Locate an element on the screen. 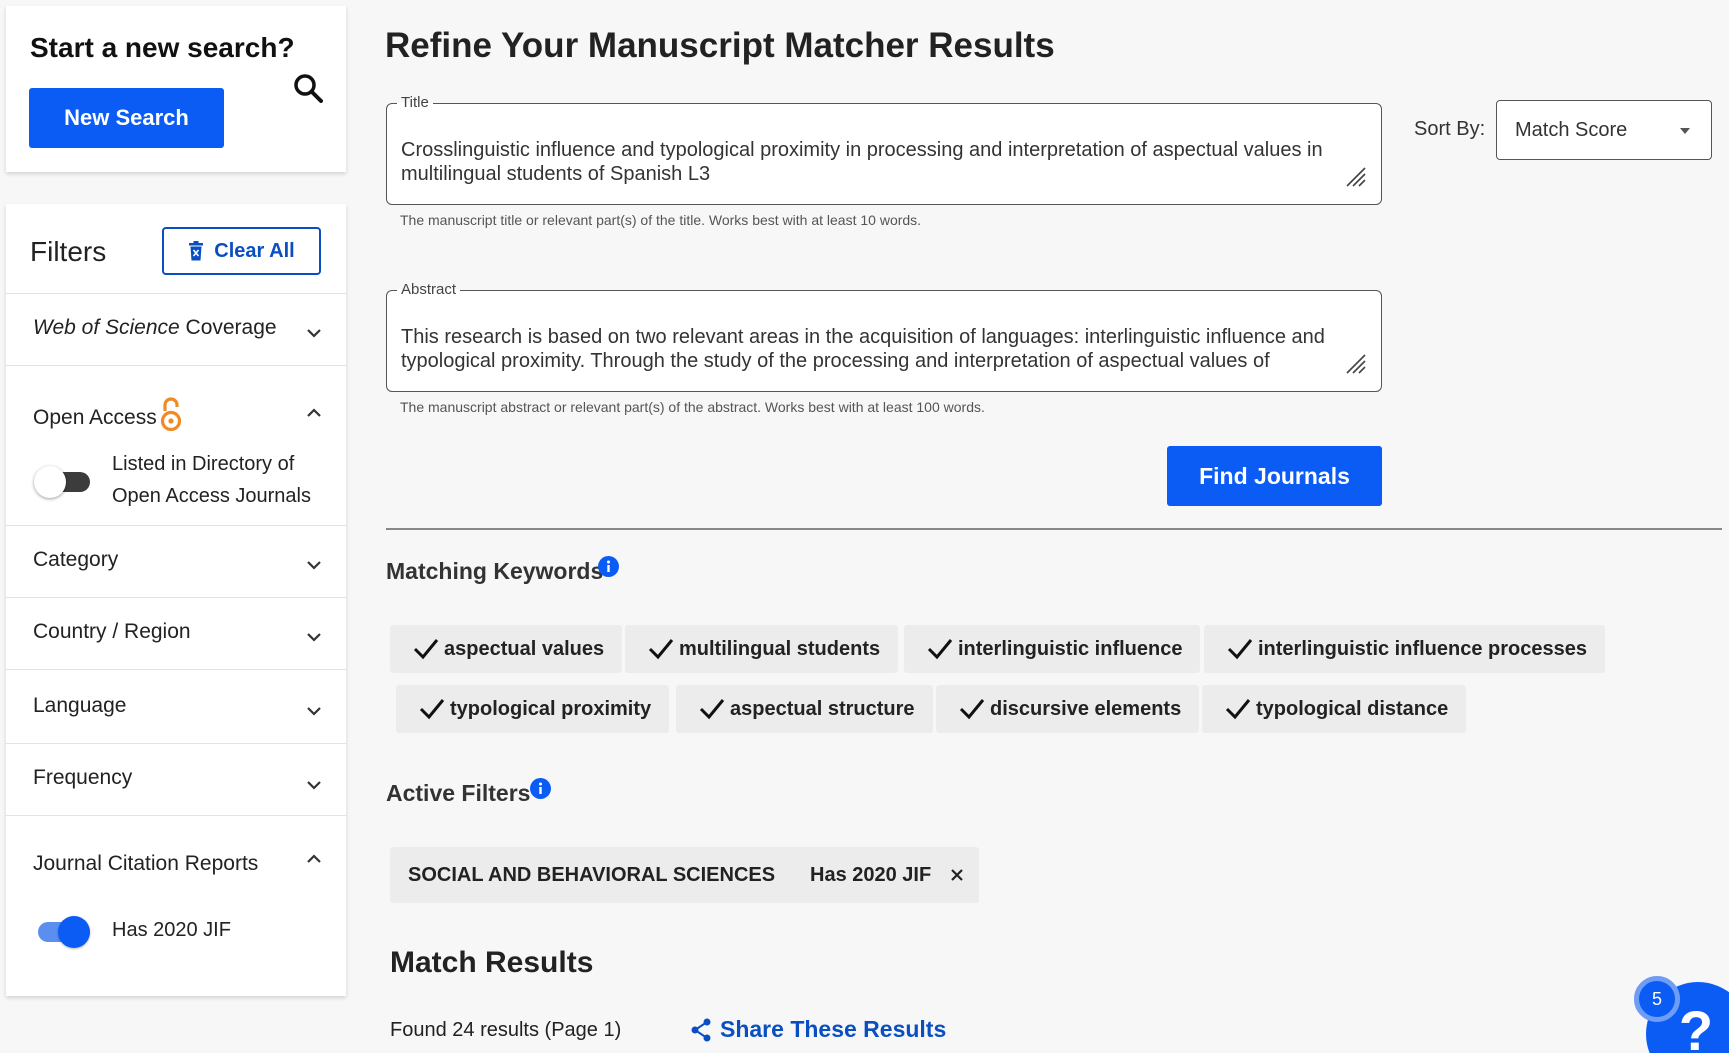  filters-header: Filters Clear All is located at coordinates (176, 249).